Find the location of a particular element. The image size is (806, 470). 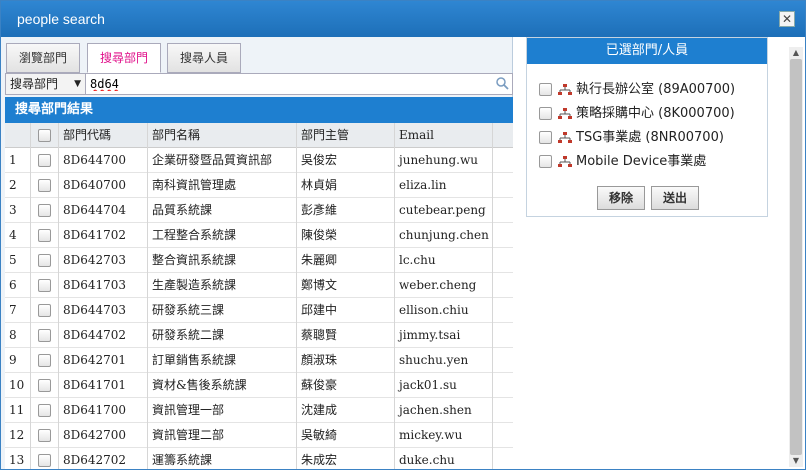

selected-item-label: 策略採購中心 (8K000700) is located at coordinates (655, 113).